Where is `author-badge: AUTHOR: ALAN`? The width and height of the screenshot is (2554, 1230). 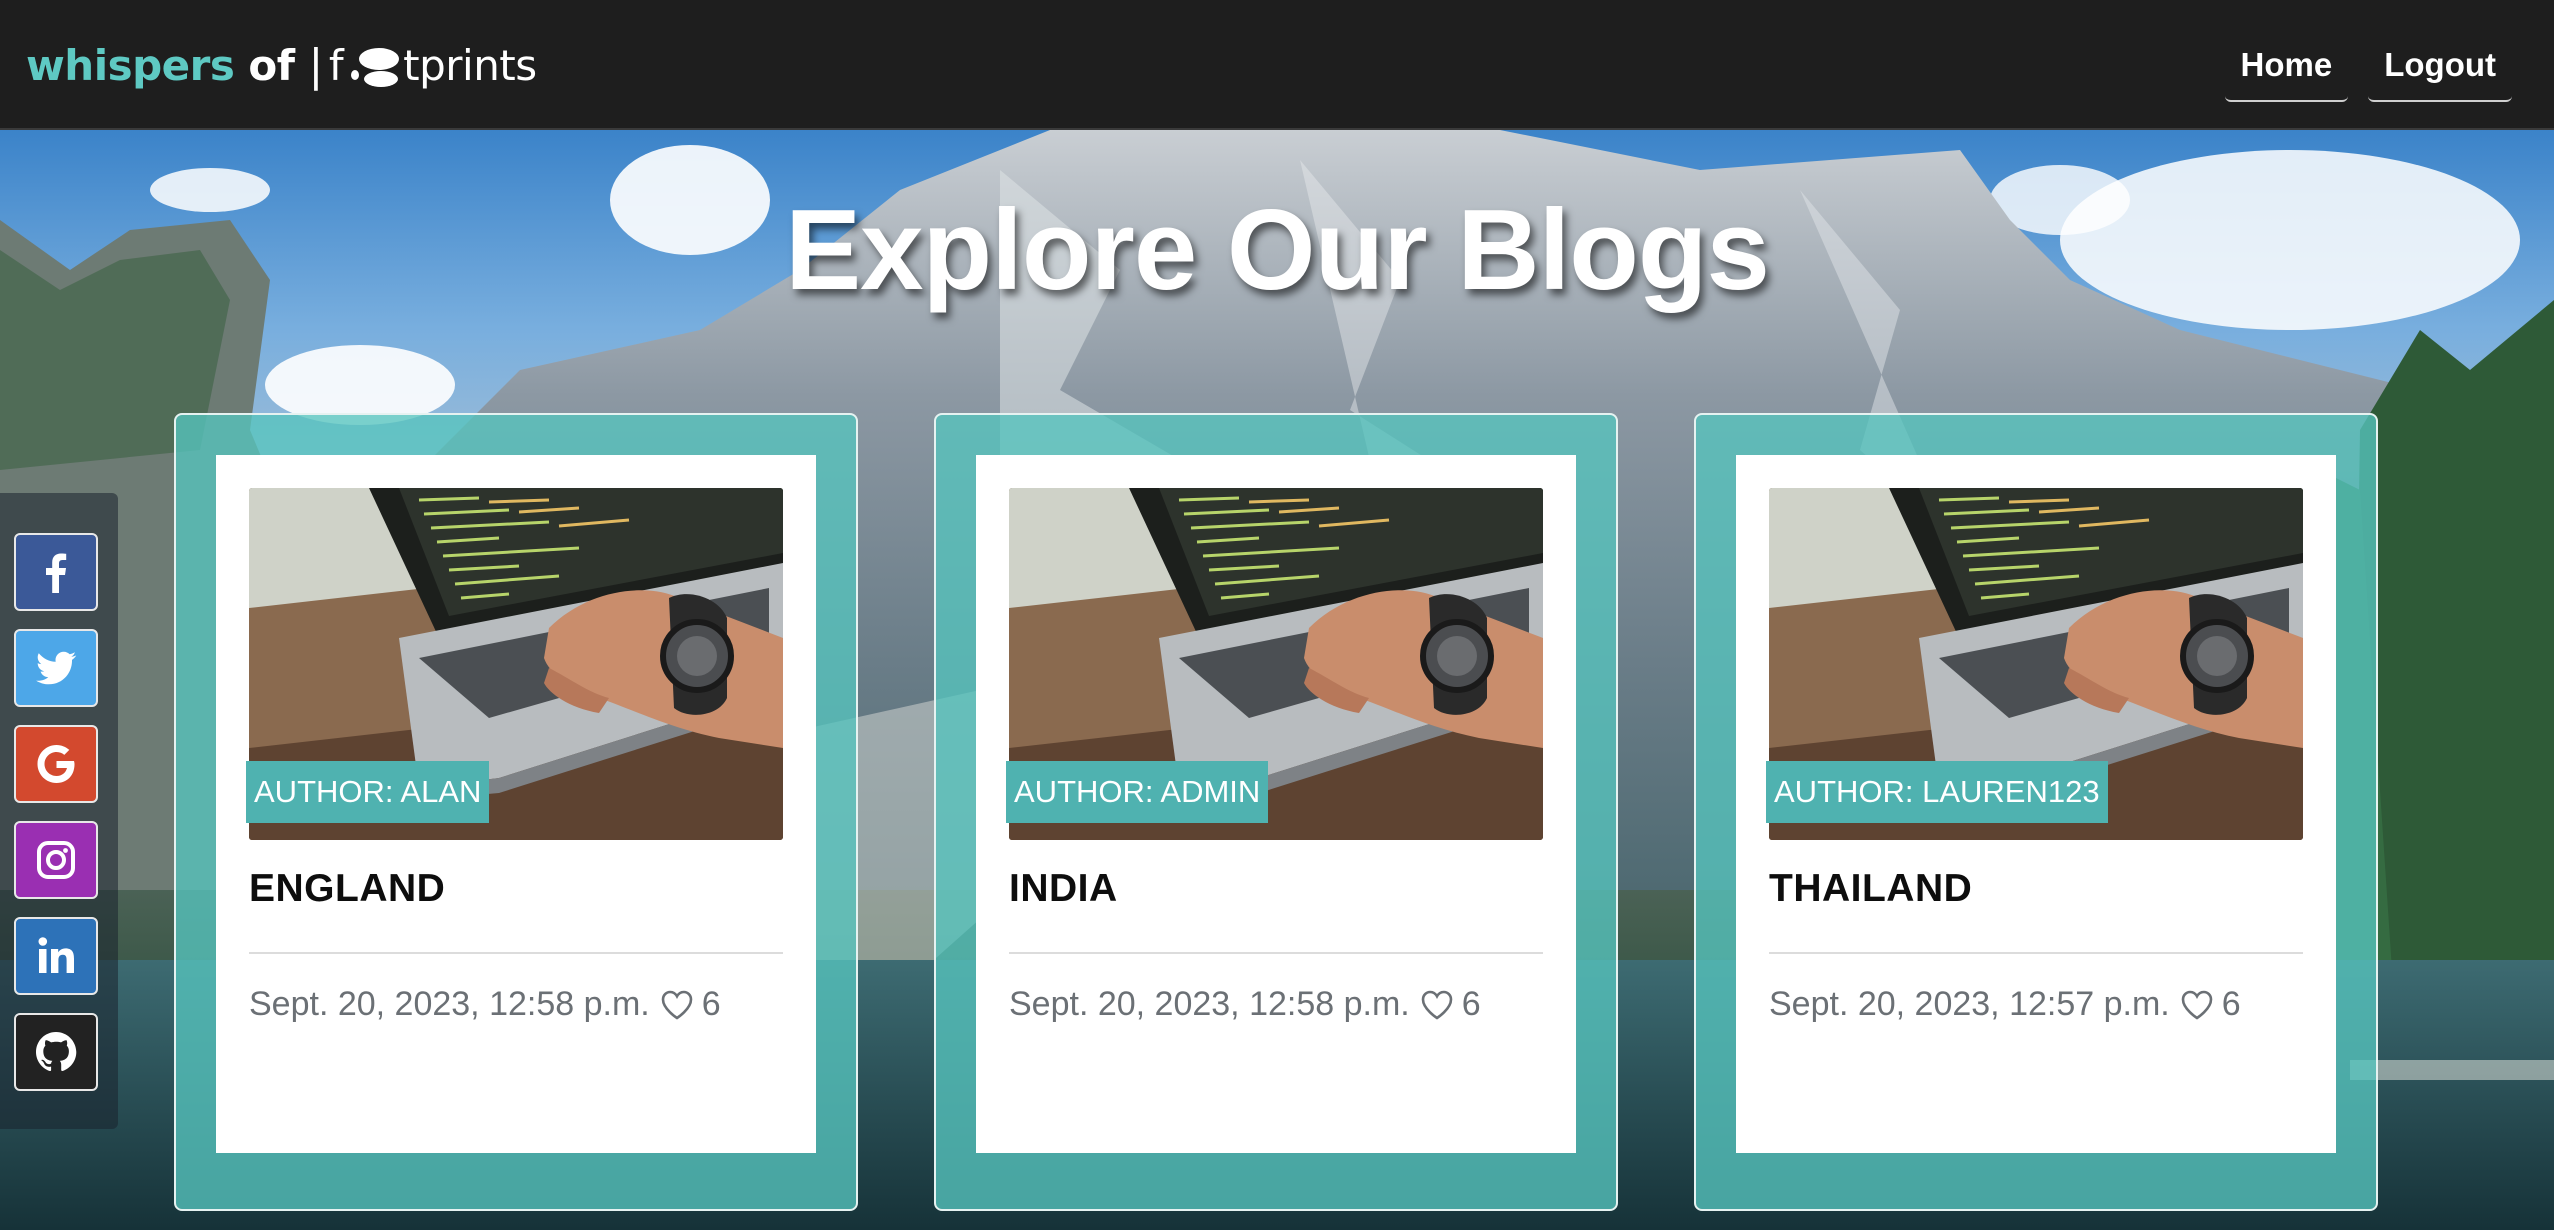
author-badge: AUTHOR: ALAN is located at coordinates (368, 792).